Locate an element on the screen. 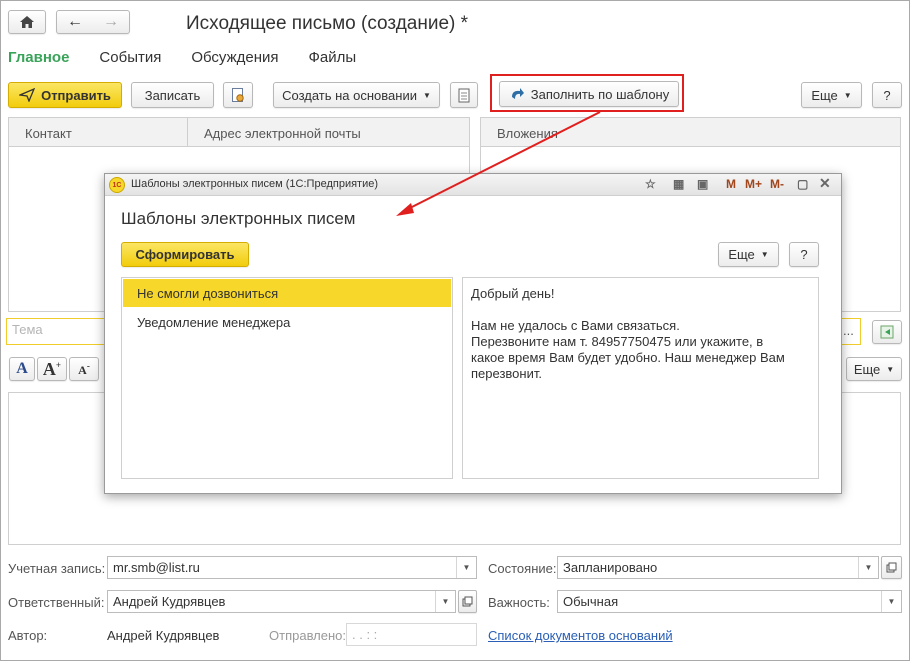  annotation-arrow-head is located at coordinates (405, 209).